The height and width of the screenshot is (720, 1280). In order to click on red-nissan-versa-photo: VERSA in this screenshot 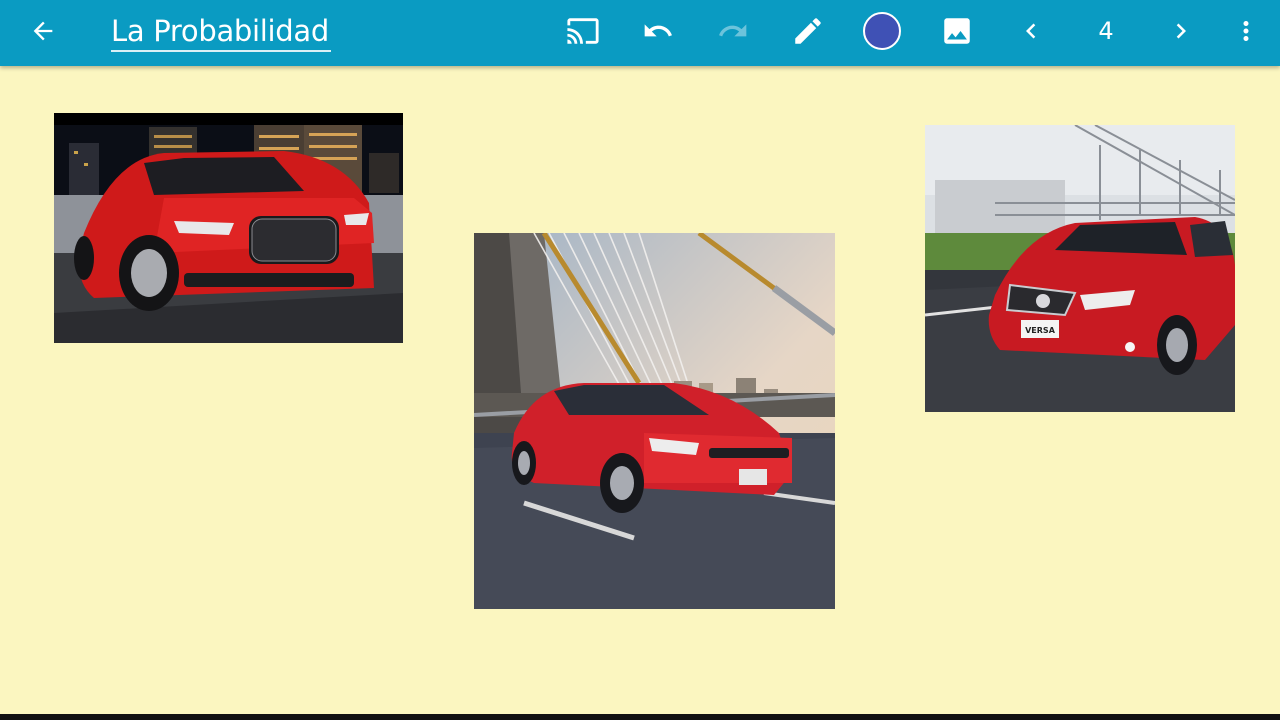, I will do `click(1080, 268)`.